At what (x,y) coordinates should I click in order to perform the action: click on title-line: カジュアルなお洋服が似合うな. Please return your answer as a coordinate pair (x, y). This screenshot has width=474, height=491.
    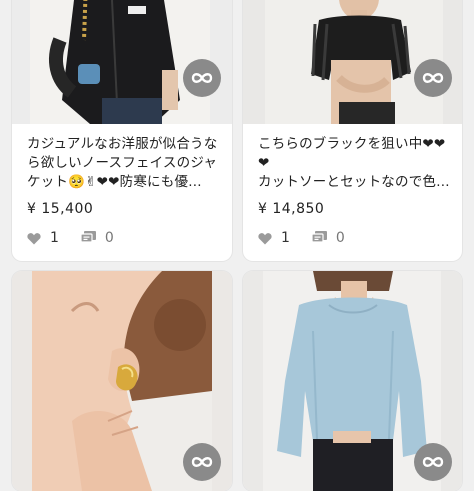
    Looking at the image, I should click on (122, 144).